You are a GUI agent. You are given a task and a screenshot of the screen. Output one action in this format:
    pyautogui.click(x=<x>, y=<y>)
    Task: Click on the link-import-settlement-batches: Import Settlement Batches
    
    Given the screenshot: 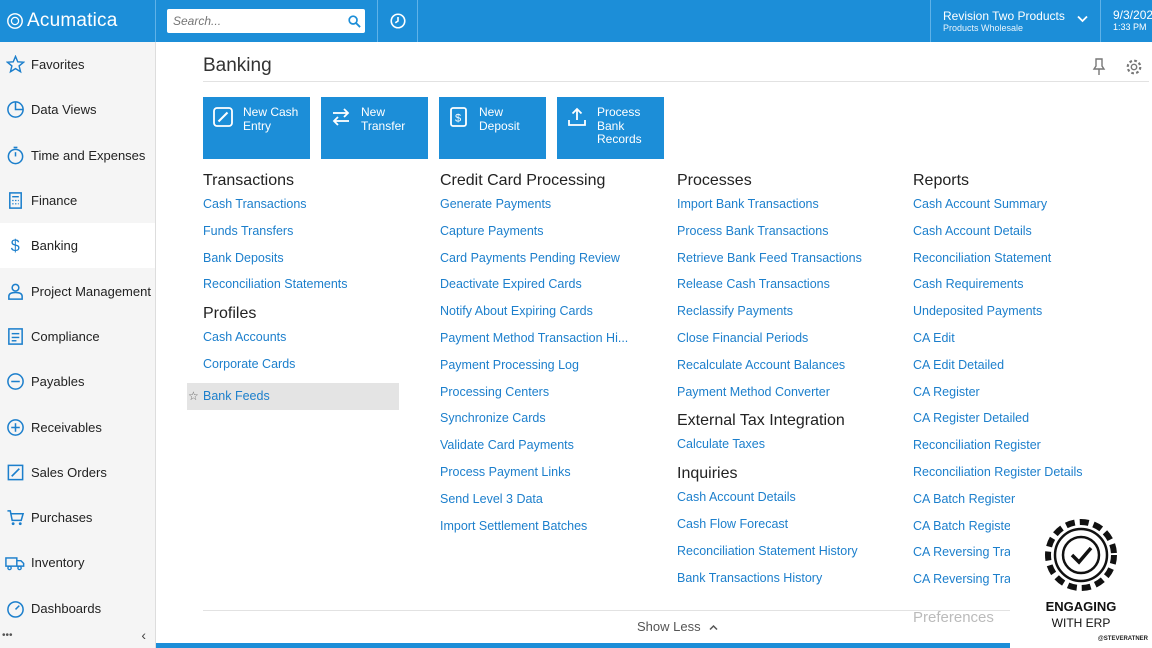 What is the action you would take?
    pyautogui.click(x=534, y=531)
    